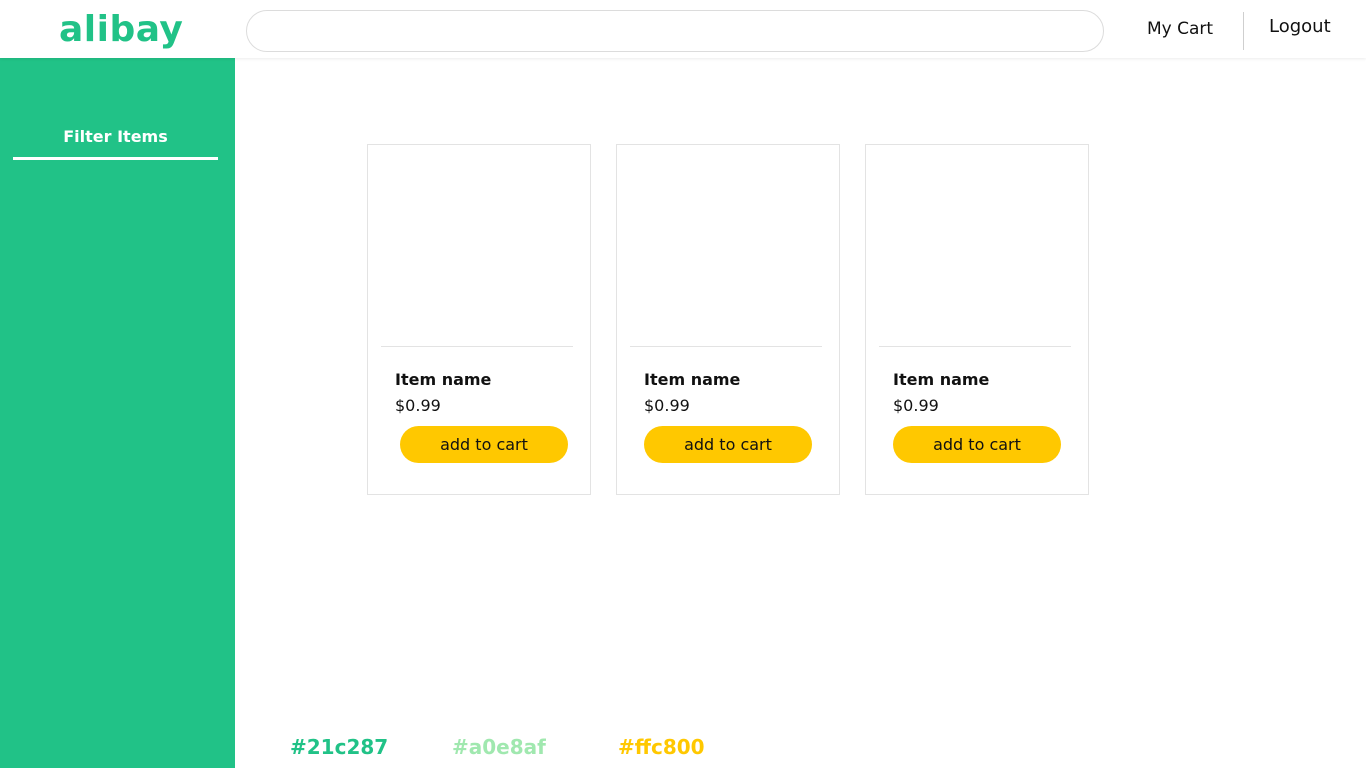  I want to click on site-logo: alibay, so click(121, 30).